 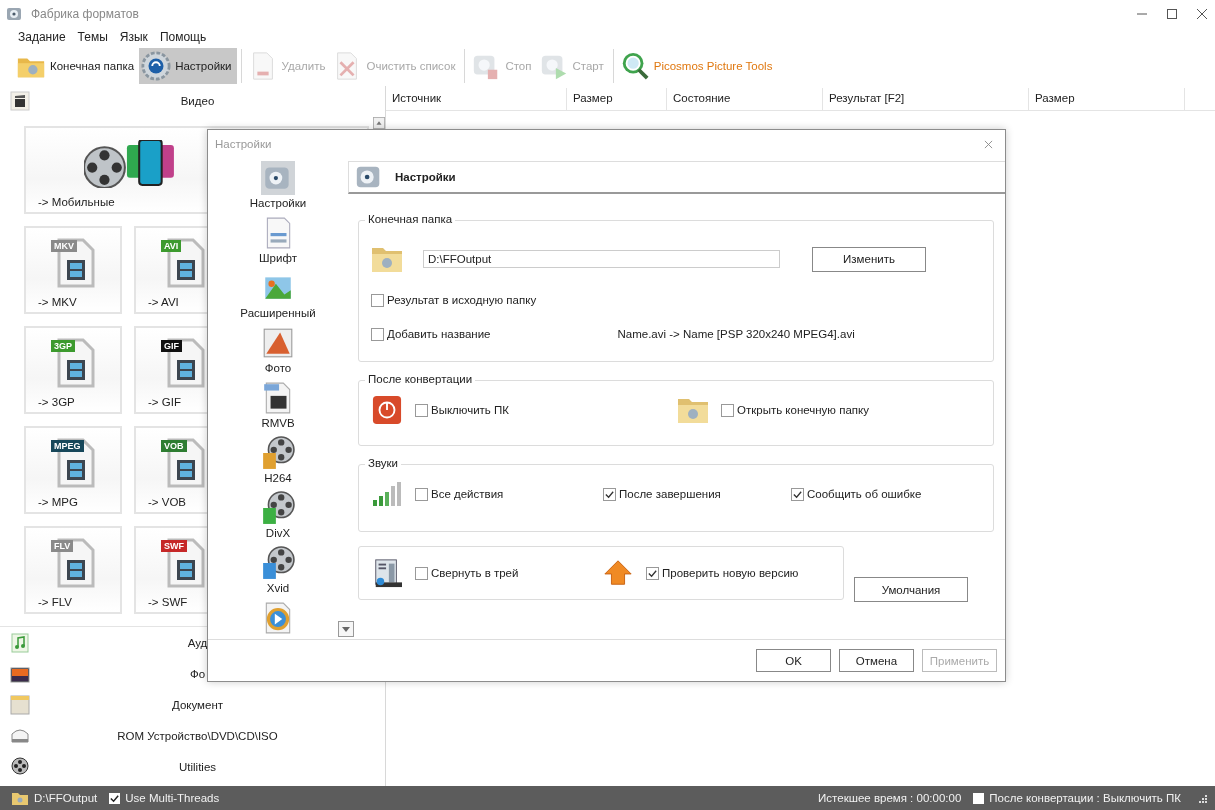 What do you see at coordinates (62, 546) in the screenshot?
I see `format-badge: FLV` at bounding box center [62, 546].